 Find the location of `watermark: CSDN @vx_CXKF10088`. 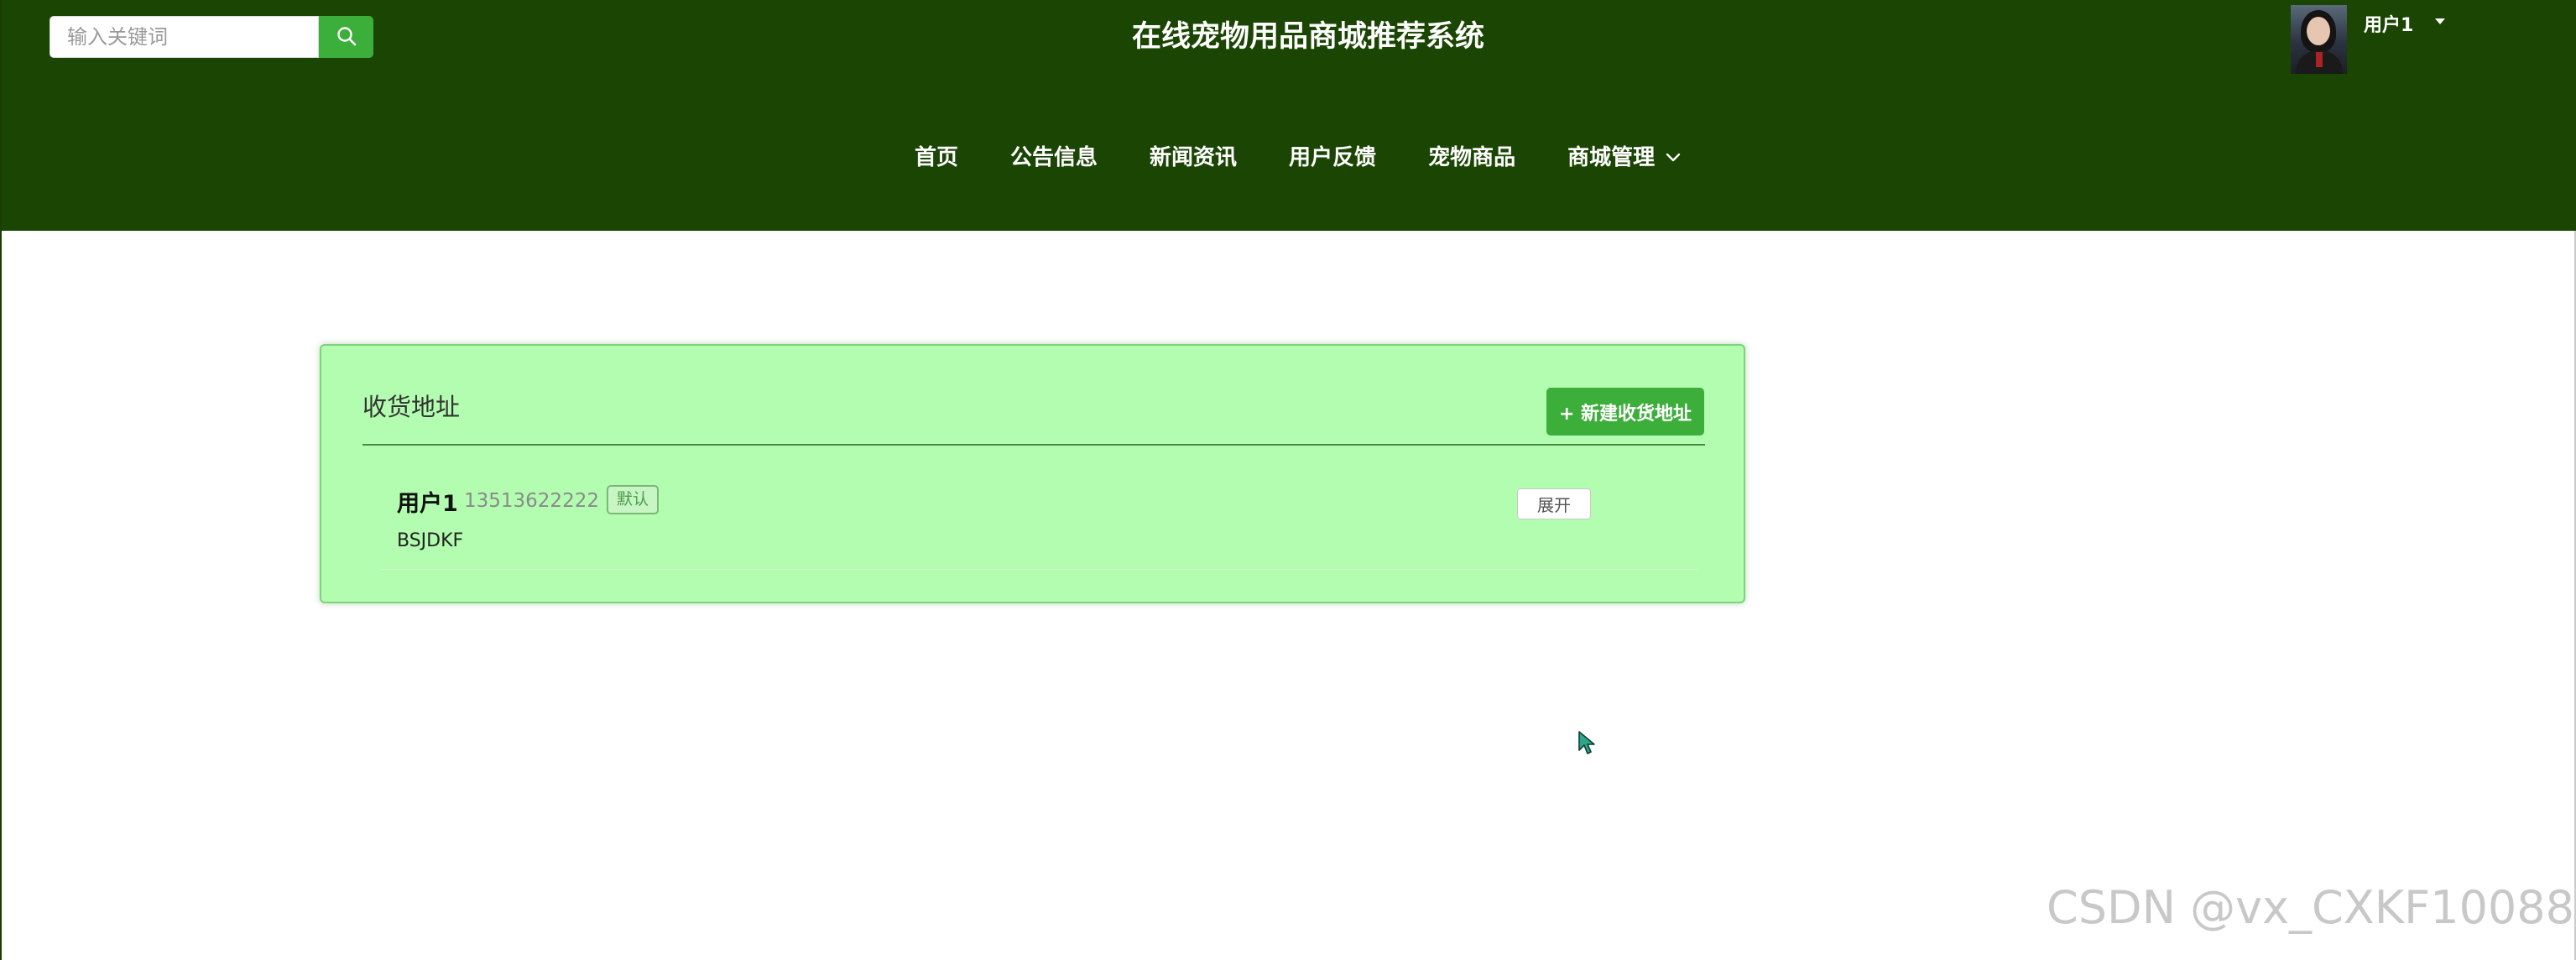

watermark: CSDN @vx_CXKF10088 is located at coordinates (2310, 907).